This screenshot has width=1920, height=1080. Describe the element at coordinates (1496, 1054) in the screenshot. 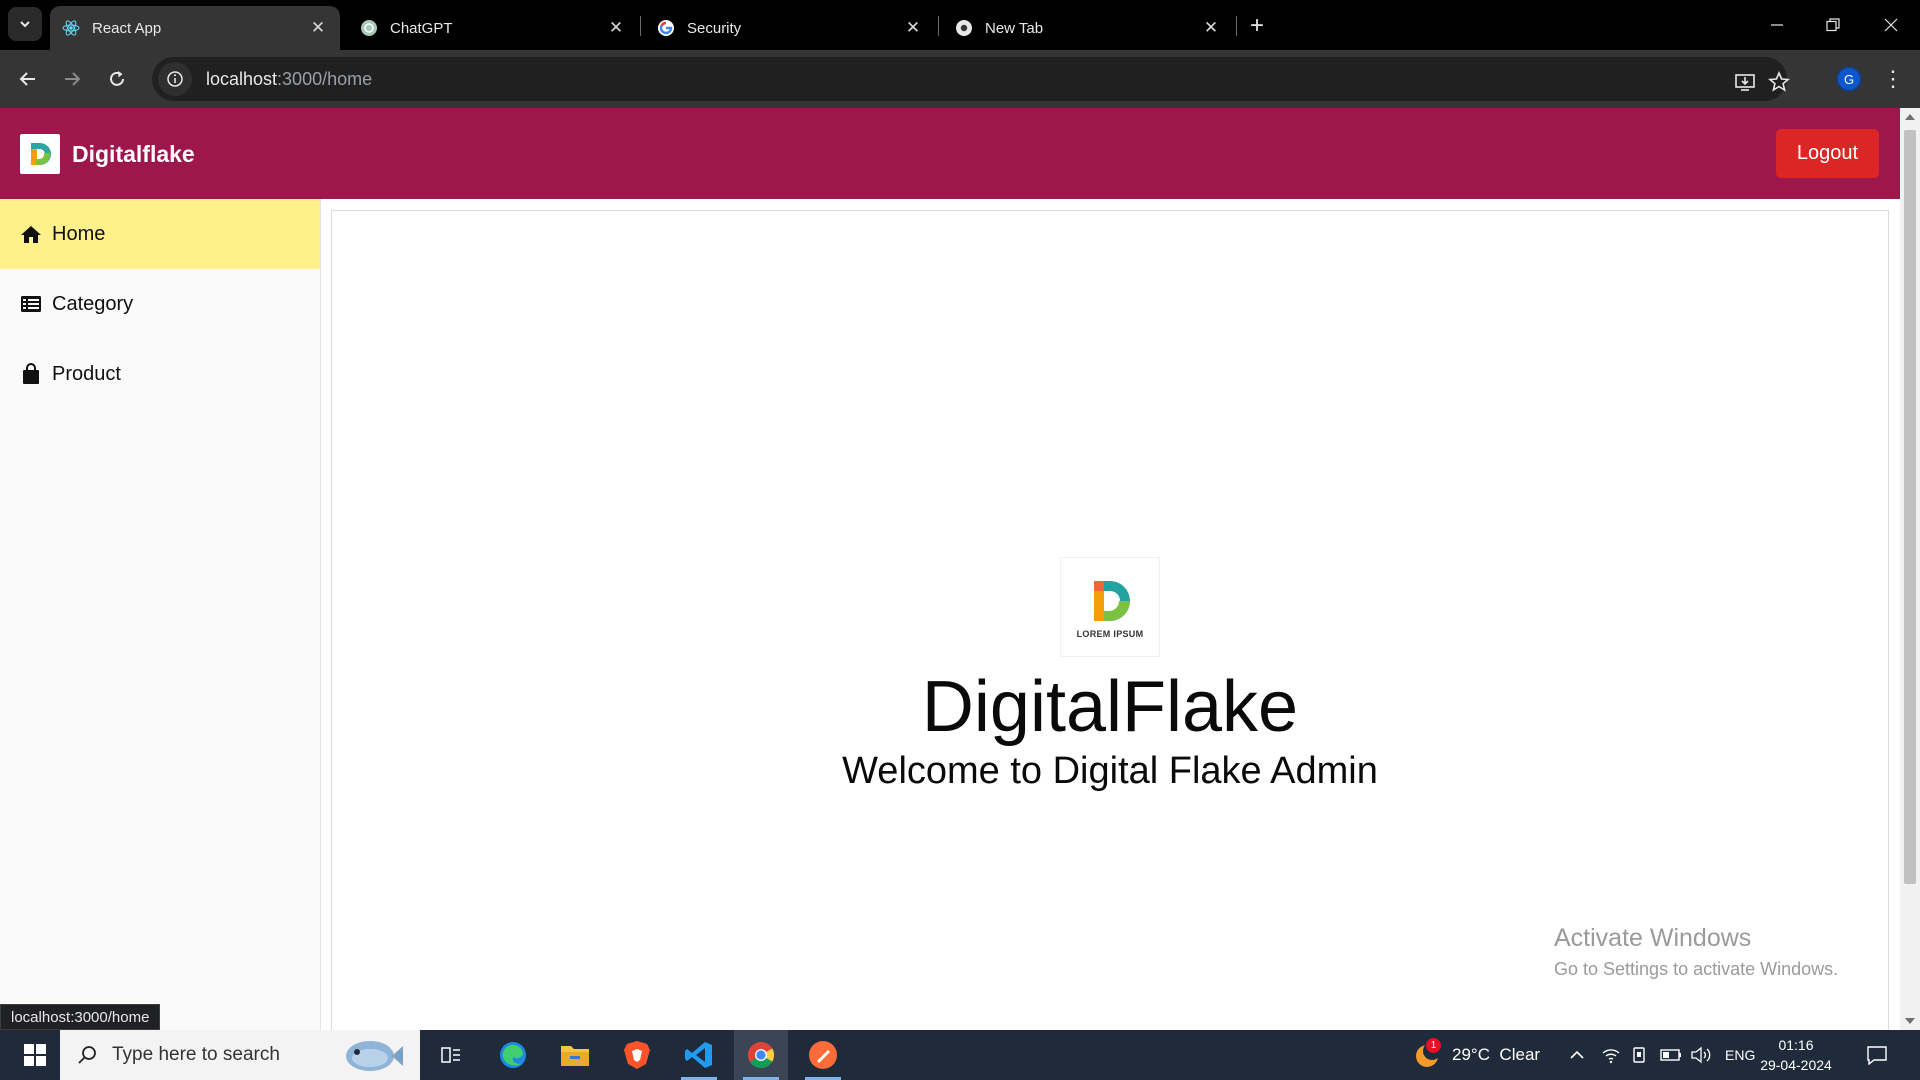

I see `weather-text: 29°C Clear` at that location.